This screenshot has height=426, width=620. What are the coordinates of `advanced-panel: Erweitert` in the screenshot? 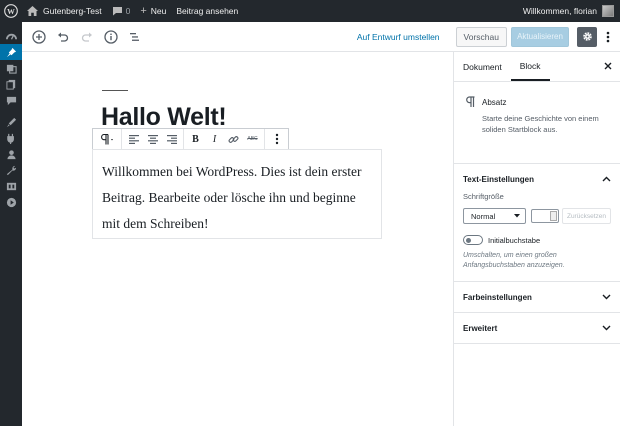 It's located at (537, 328).